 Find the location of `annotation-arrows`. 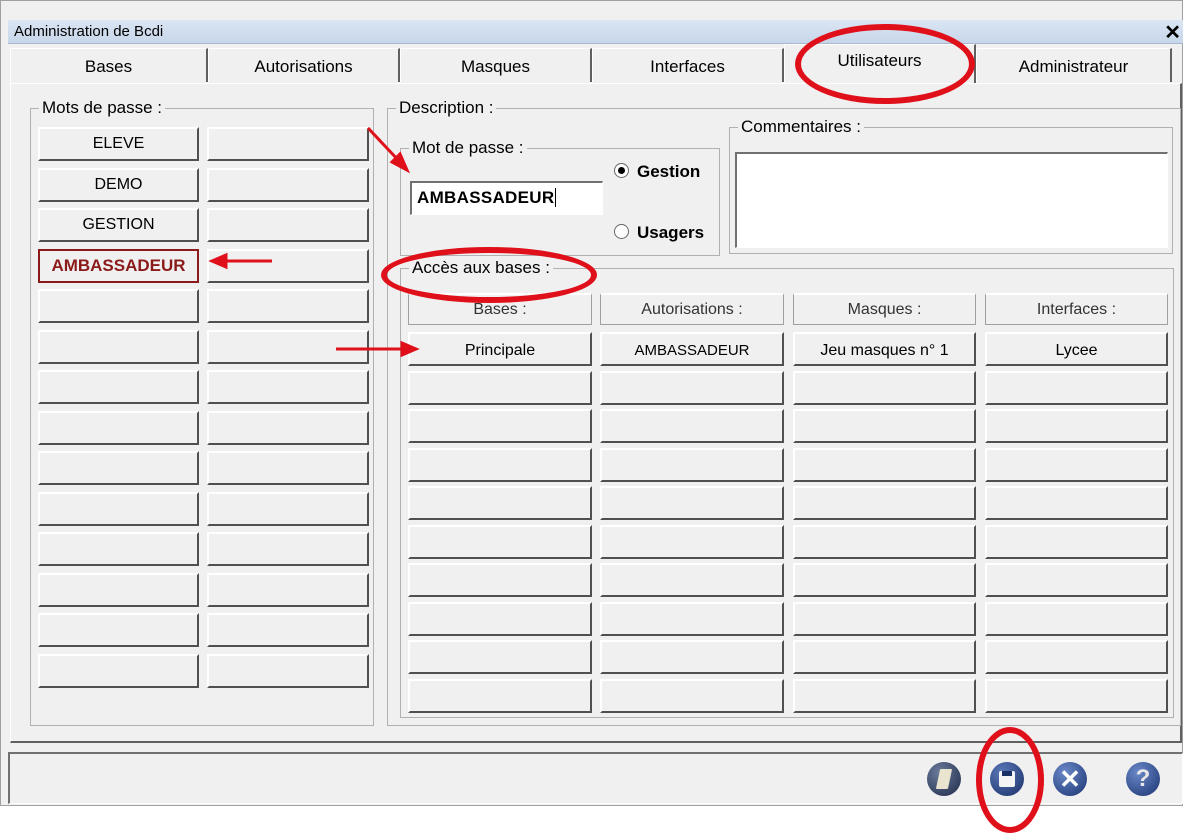

annotation-arrows is located at coordinates (314, 242).